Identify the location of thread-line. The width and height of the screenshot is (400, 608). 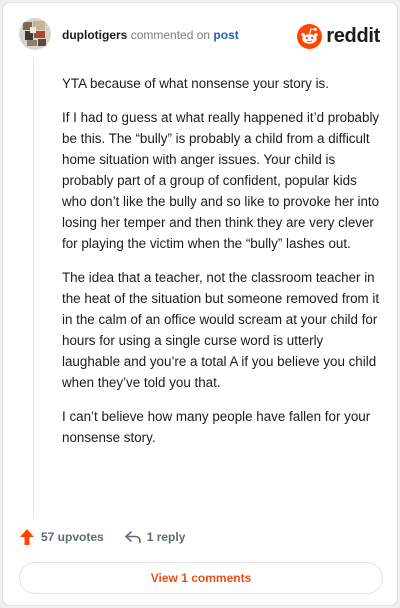
(33, 288).